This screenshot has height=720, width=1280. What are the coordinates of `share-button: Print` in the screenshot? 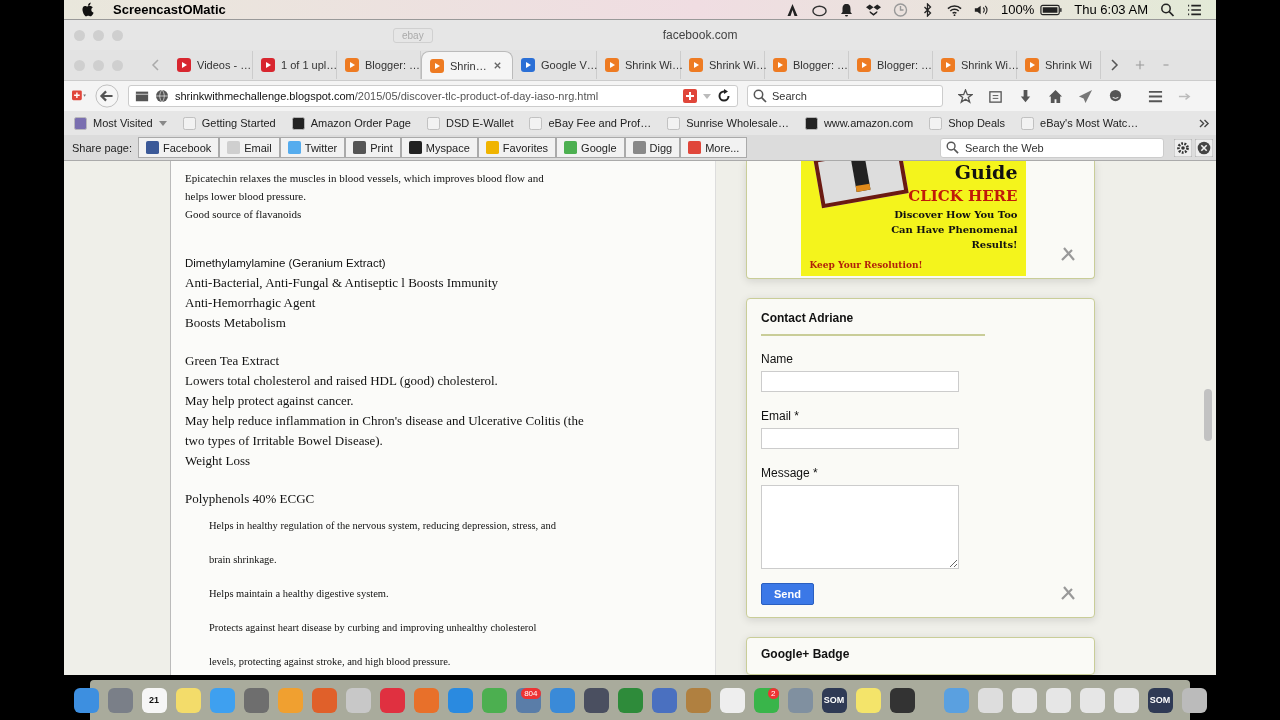 It's located at (373, 147).